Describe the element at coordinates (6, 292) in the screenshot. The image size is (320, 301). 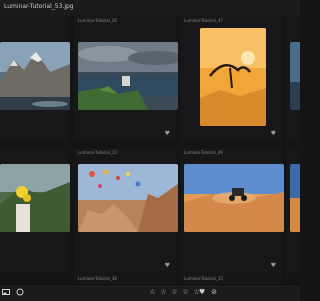
I see `image-icon` at that location.